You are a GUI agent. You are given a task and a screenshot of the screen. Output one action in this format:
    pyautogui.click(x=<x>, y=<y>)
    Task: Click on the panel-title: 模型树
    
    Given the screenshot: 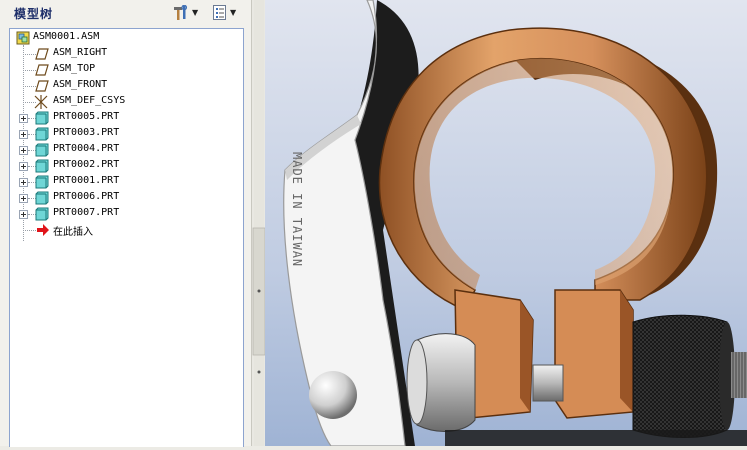 What is the action you would take?
    pyautogui.click(x=34, y=14)
    